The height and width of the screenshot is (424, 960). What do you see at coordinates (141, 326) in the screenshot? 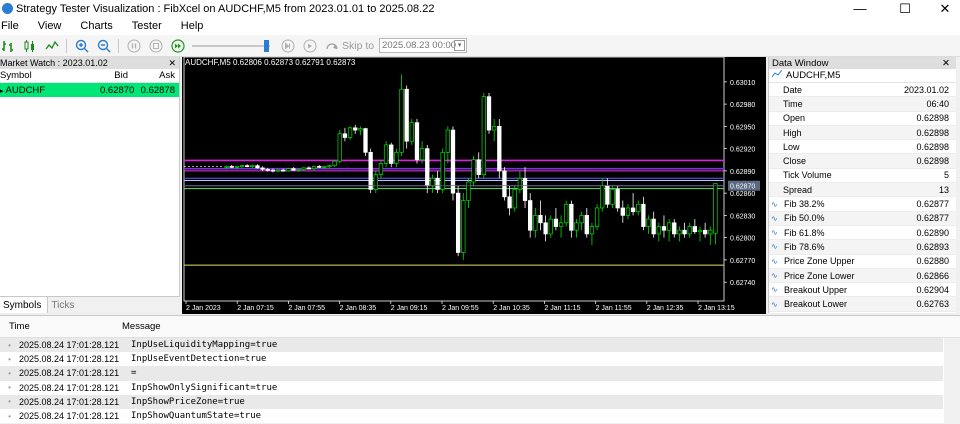
I see `column-message: Message` at bounding box center [141, 326].